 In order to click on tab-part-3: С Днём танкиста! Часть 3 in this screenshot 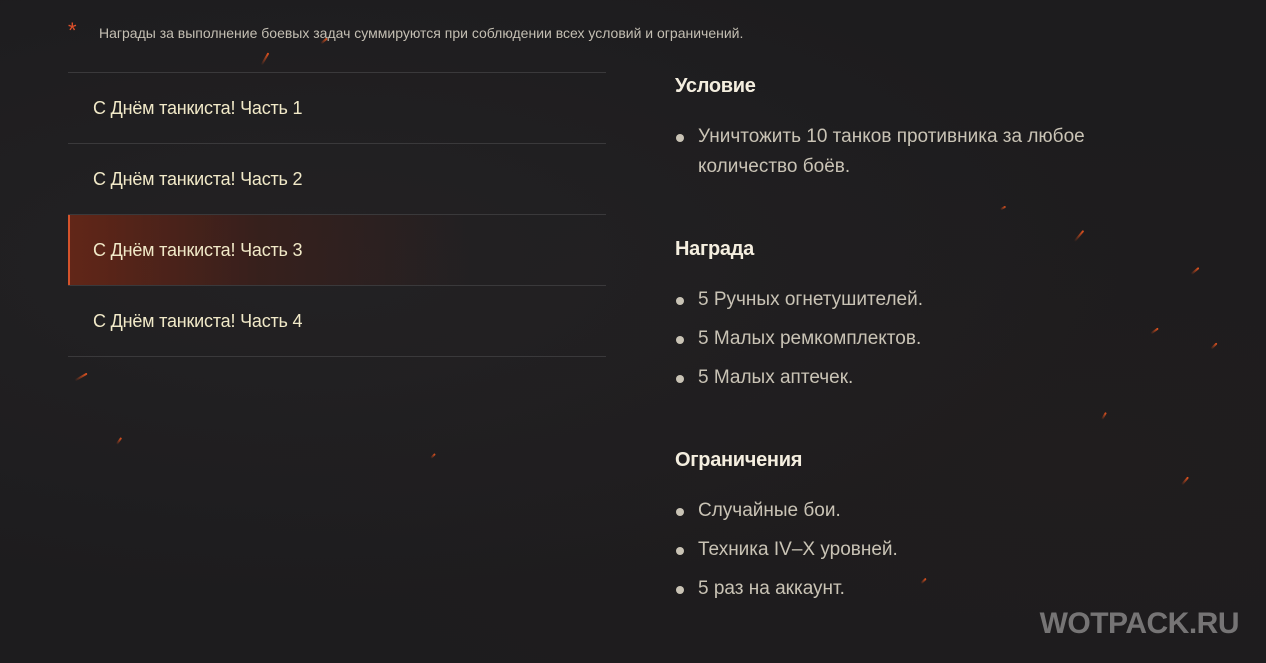, I will do `click(337, 250)`.